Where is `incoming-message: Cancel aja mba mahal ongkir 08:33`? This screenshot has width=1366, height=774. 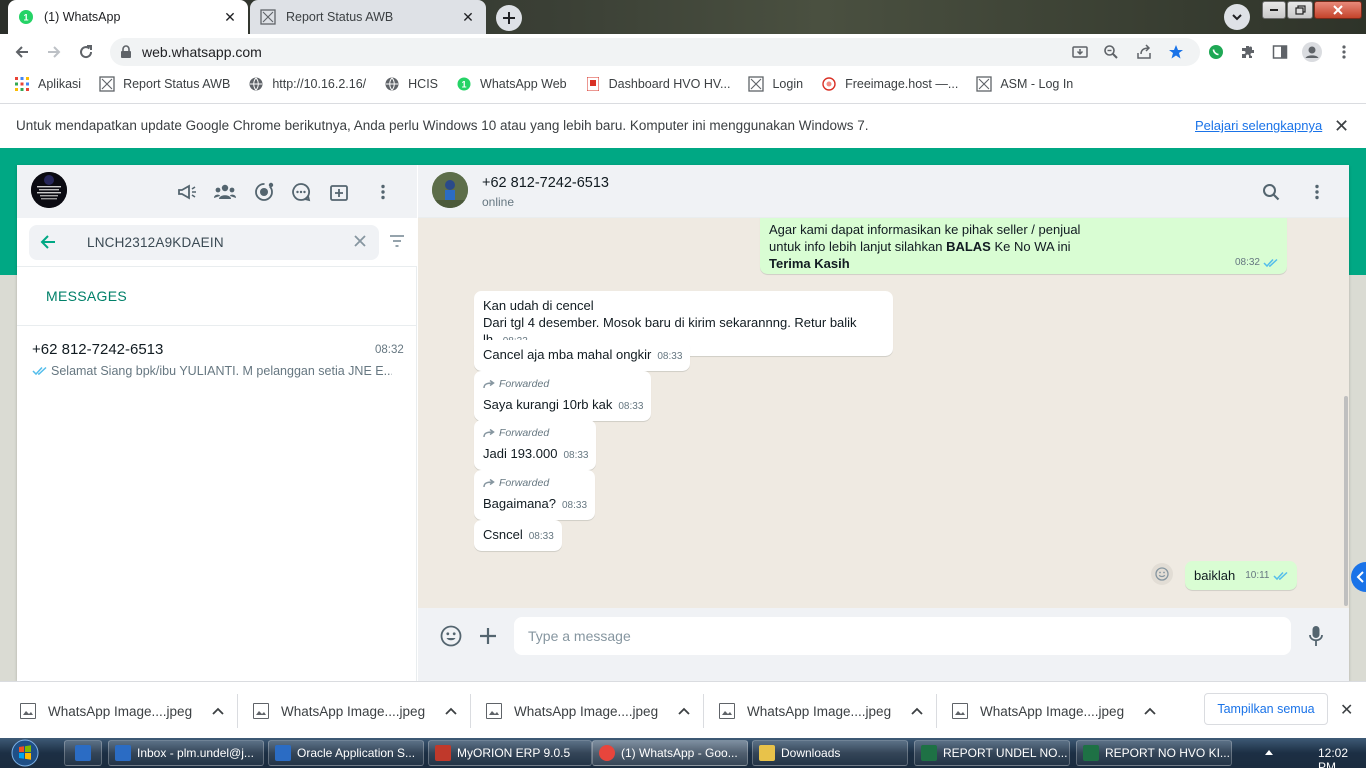 incoming-message: Cancel aja mba mahal ongkir 08:33 is located at coordinates (582, 355).